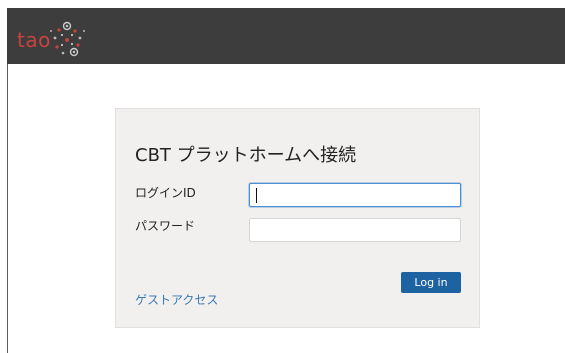  Describe the element at coordinates (355, 230) in the screenshot. I see `password-input` at that location.